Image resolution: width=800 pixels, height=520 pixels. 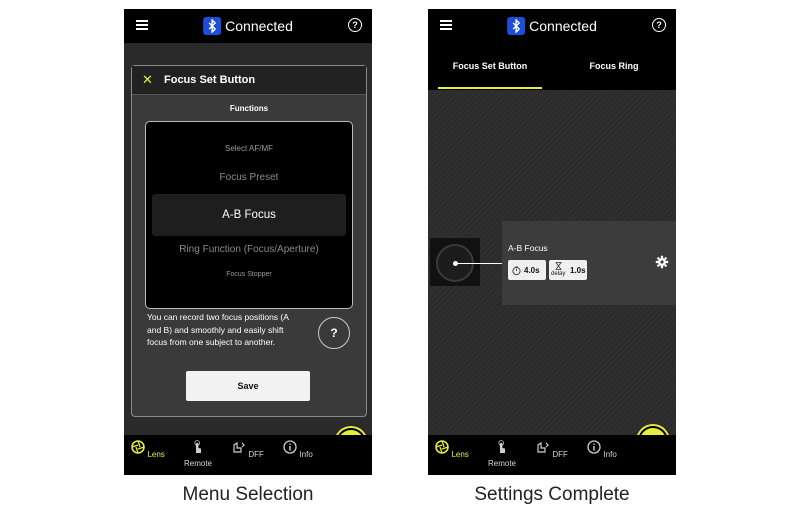 I want to click on close-icon: ✕, so click(x=147, y=79).